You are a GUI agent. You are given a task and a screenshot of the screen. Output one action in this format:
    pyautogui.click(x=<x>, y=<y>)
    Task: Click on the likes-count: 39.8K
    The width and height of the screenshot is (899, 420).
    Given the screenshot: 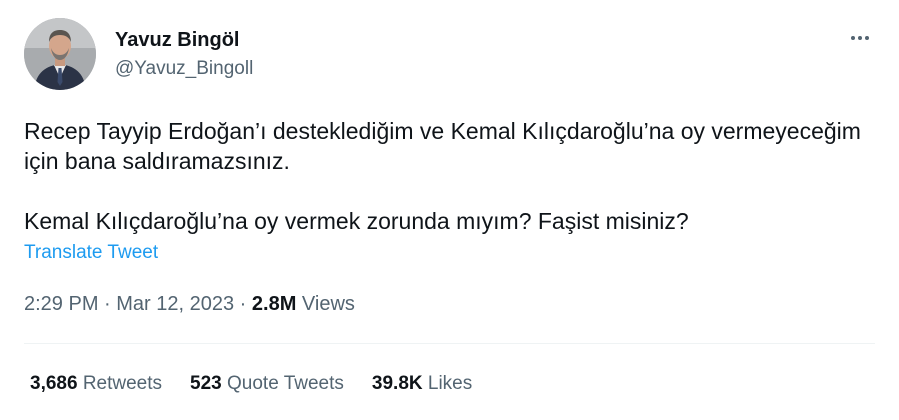 What is the action you would take?
    pyautogui.click(x=397, y=383)
    